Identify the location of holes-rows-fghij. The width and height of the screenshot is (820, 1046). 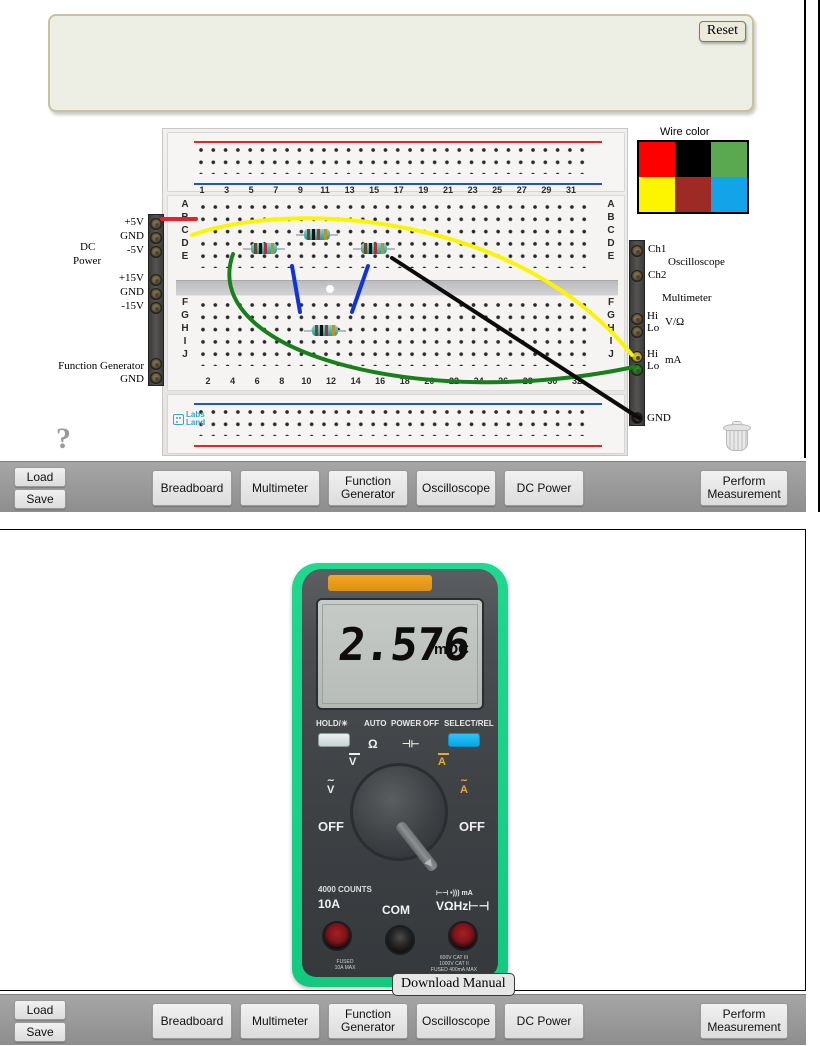
(397, 334).